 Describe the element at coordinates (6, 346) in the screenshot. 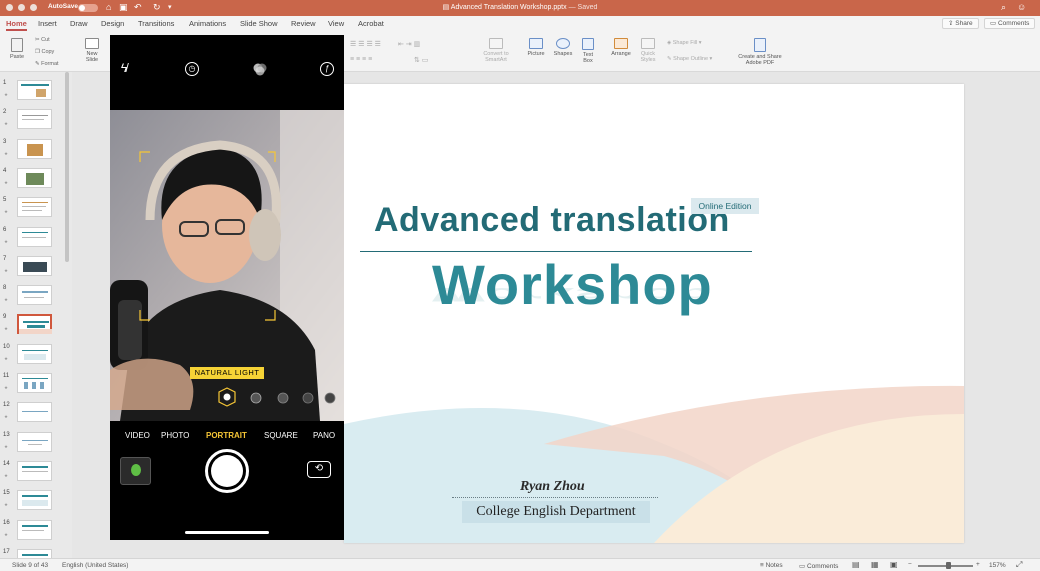

I see `slide-number: 10` at that location.